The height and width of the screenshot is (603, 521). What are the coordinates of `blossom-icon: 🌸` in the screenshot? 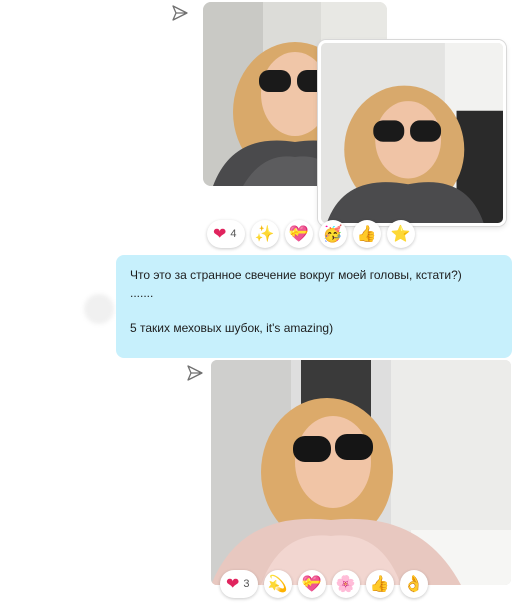 It's located at (345, 583).